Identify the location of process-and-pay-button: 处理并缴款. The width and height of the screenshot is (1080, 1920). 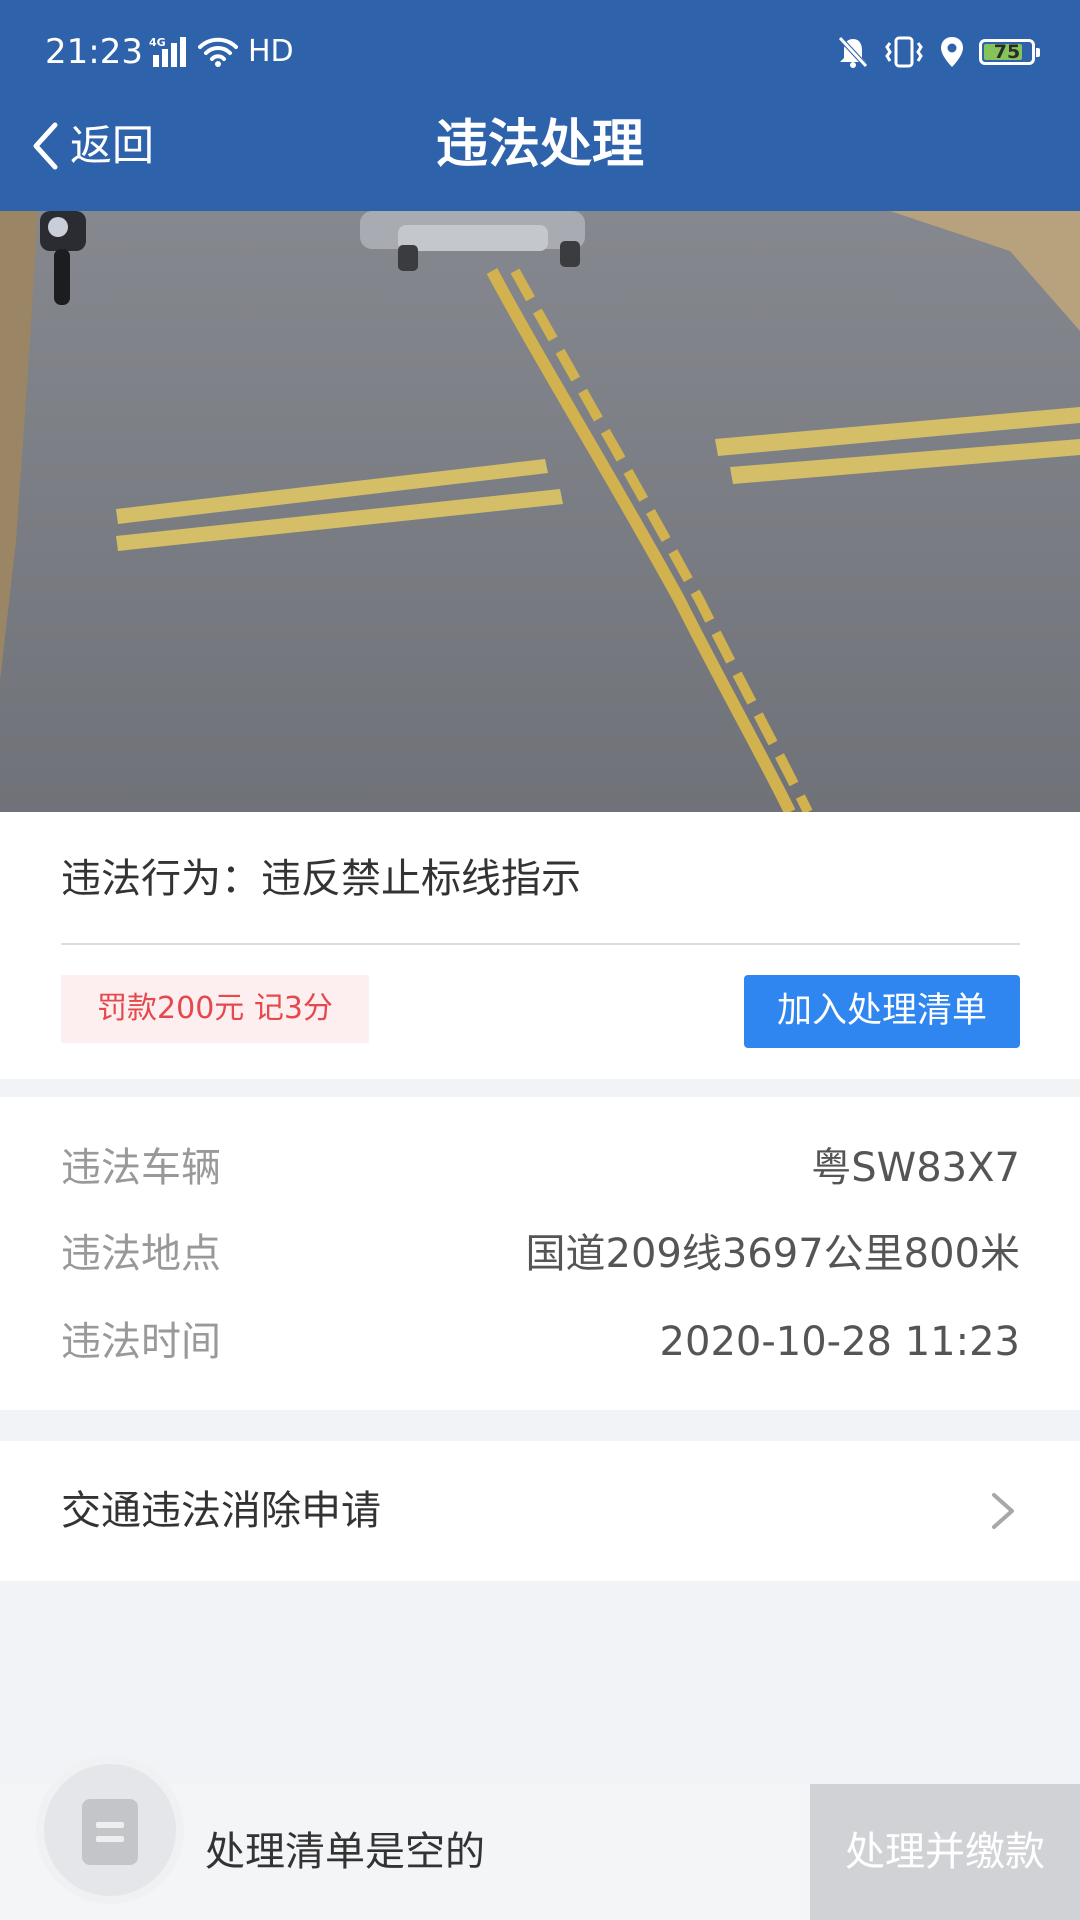
(945, 1852).